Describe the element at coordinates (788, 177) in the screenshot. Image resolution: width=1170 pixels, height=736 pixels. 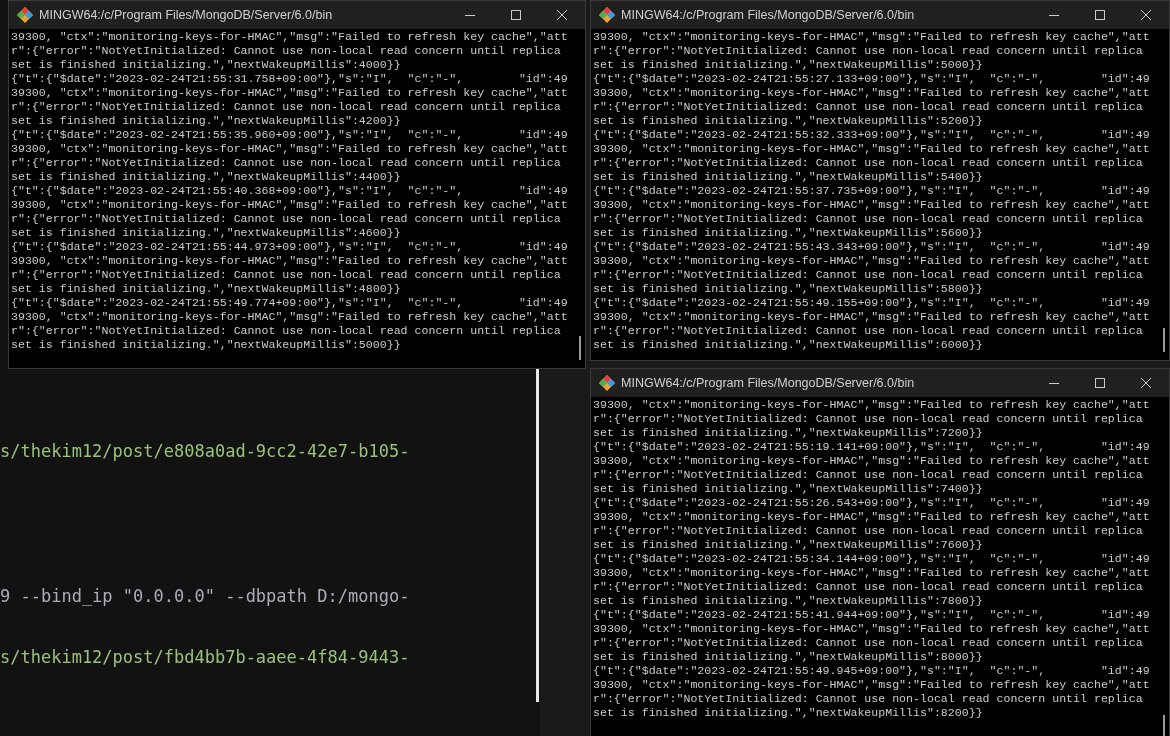
I see `log-line: set is finished initializing.","nextWakeupMillis":5400}}` at that location.